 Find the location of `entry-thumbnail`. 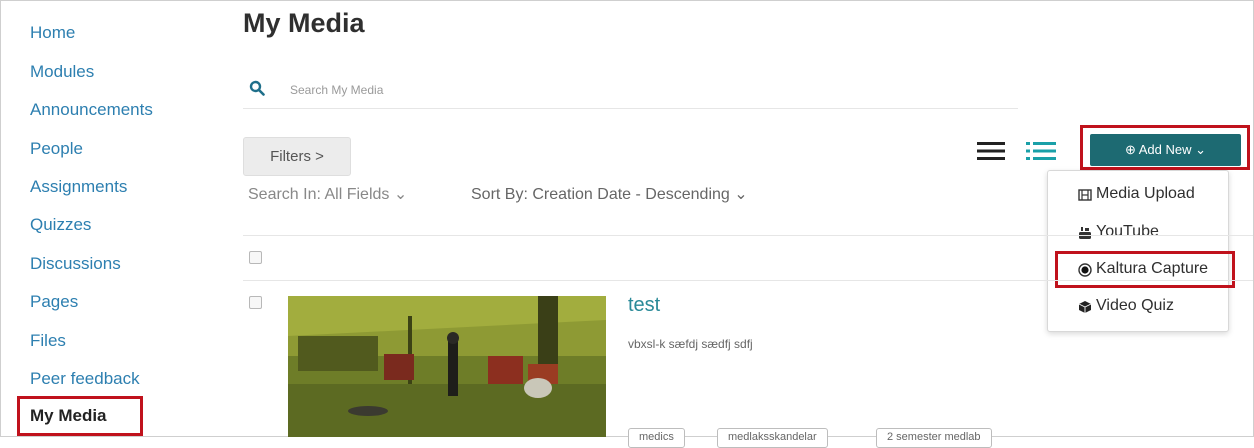

entry-thumbnail is located at coordinates (447, 366).